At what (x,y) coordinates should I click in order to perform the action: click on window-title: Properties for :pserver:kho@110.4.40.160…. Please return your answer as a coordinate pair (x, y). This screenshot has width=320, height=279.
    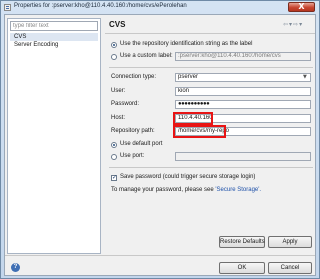
    Looking at the image, I should click on (100, 6).